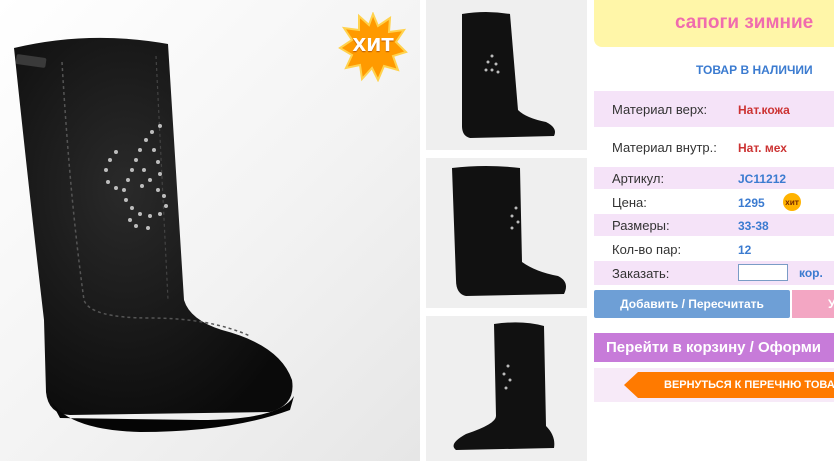  I want to click on delete-button: У, so click(813, 304).